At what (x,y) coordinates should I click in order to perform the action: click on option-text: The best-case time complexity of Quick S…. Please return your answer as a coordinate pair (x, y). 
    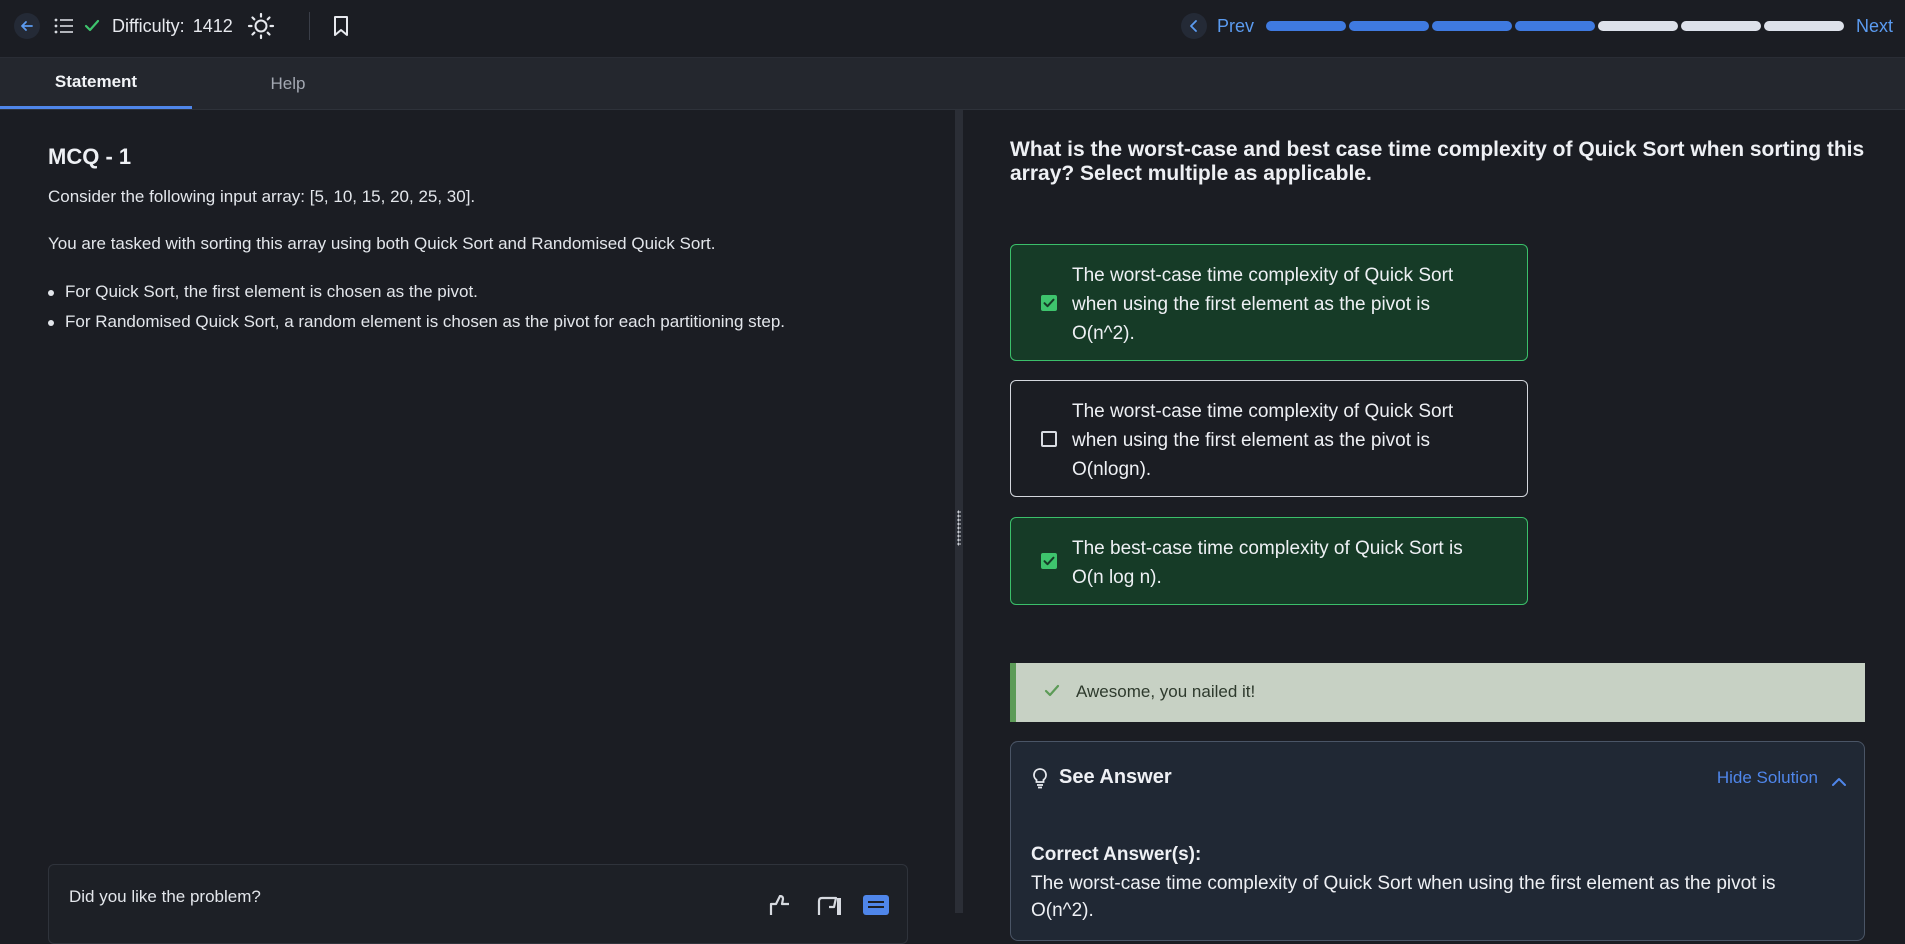
    Looking at the image, I should click on (1267, 563).